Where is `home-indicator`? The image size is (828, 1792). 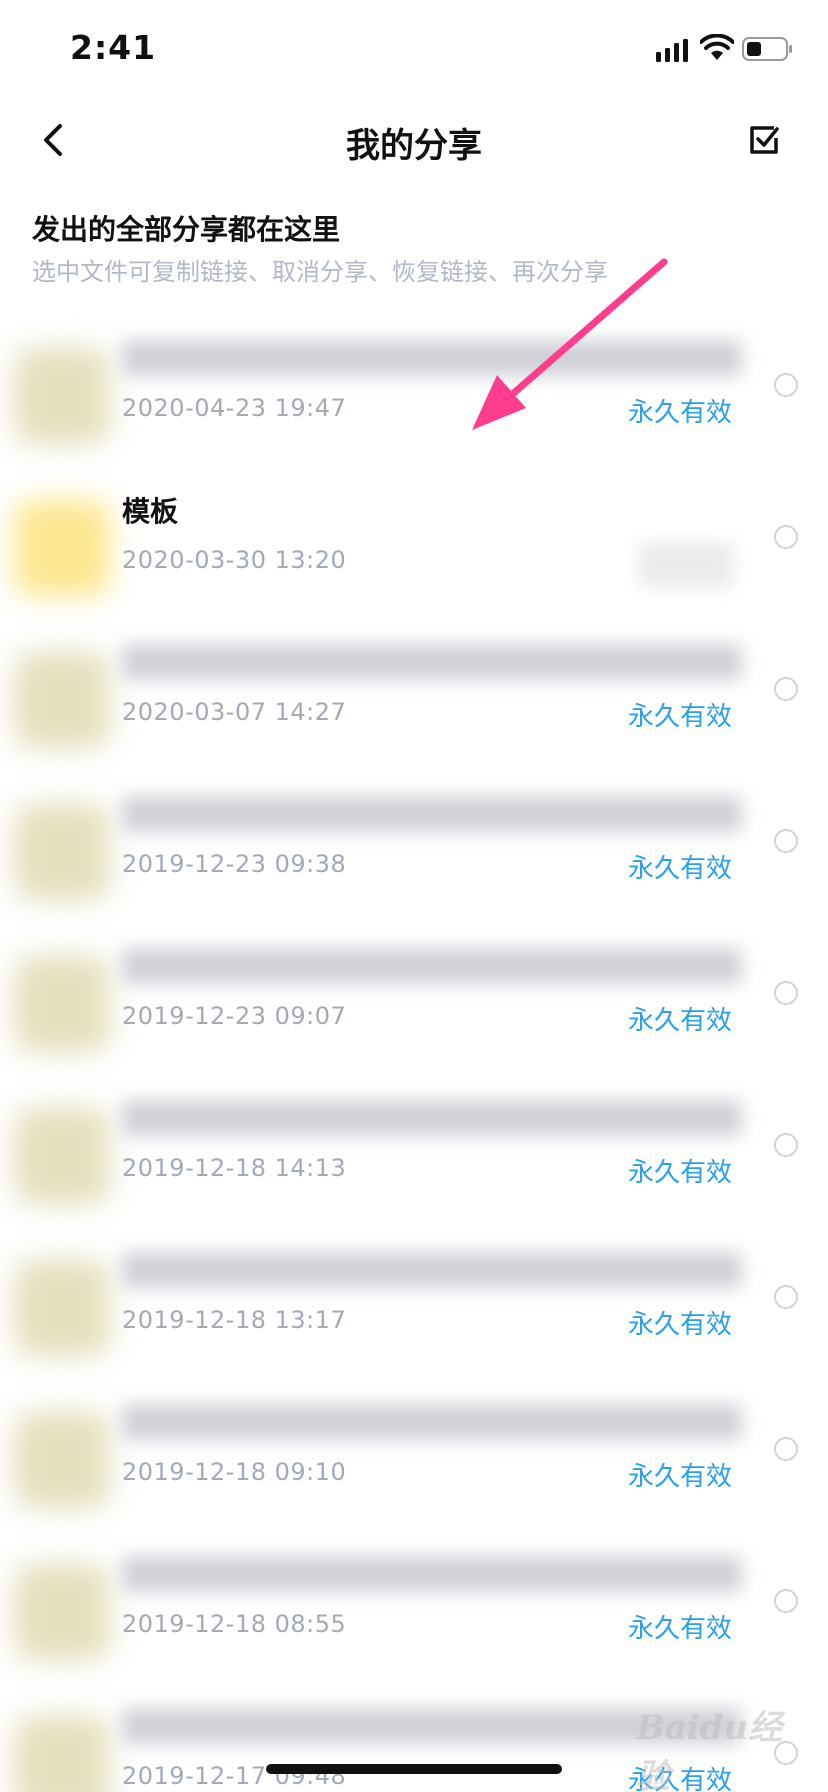 home-indicator is located at coordinates (414, 1769).